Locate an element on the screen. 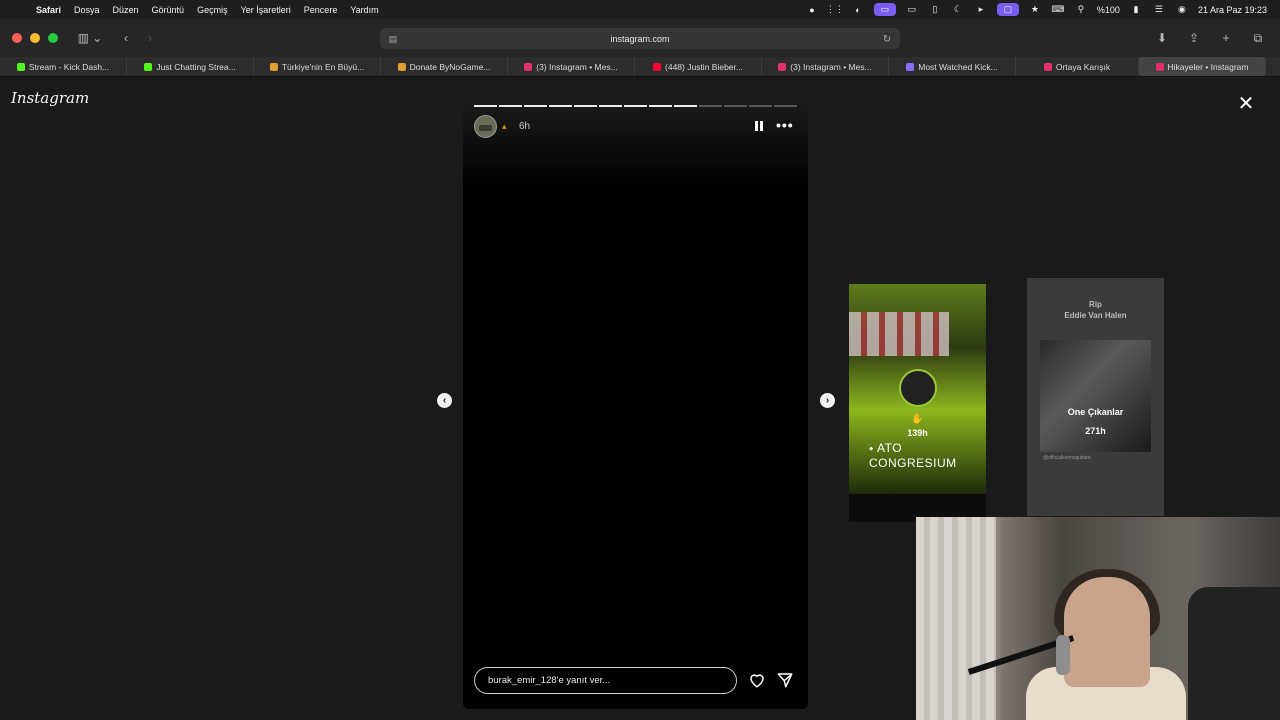  story-preview-ato-congresium: ✋ 139h ⬩ ATO CONGRESIUM is located at coordinates (917, 403).